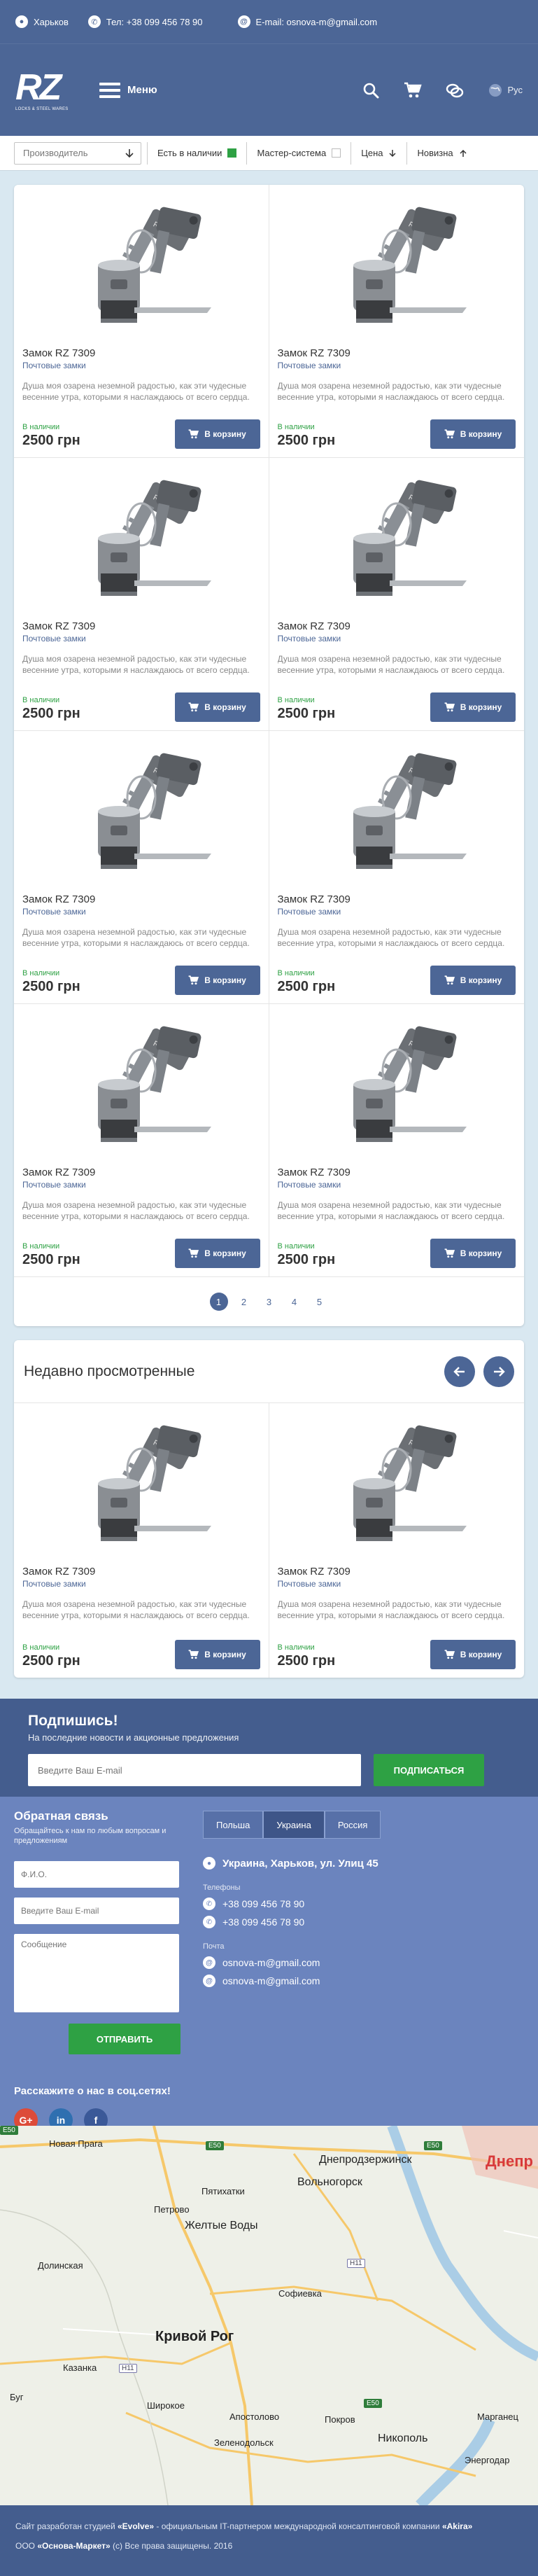  I want to click on subscribe-email-input, so click(194, 1770).